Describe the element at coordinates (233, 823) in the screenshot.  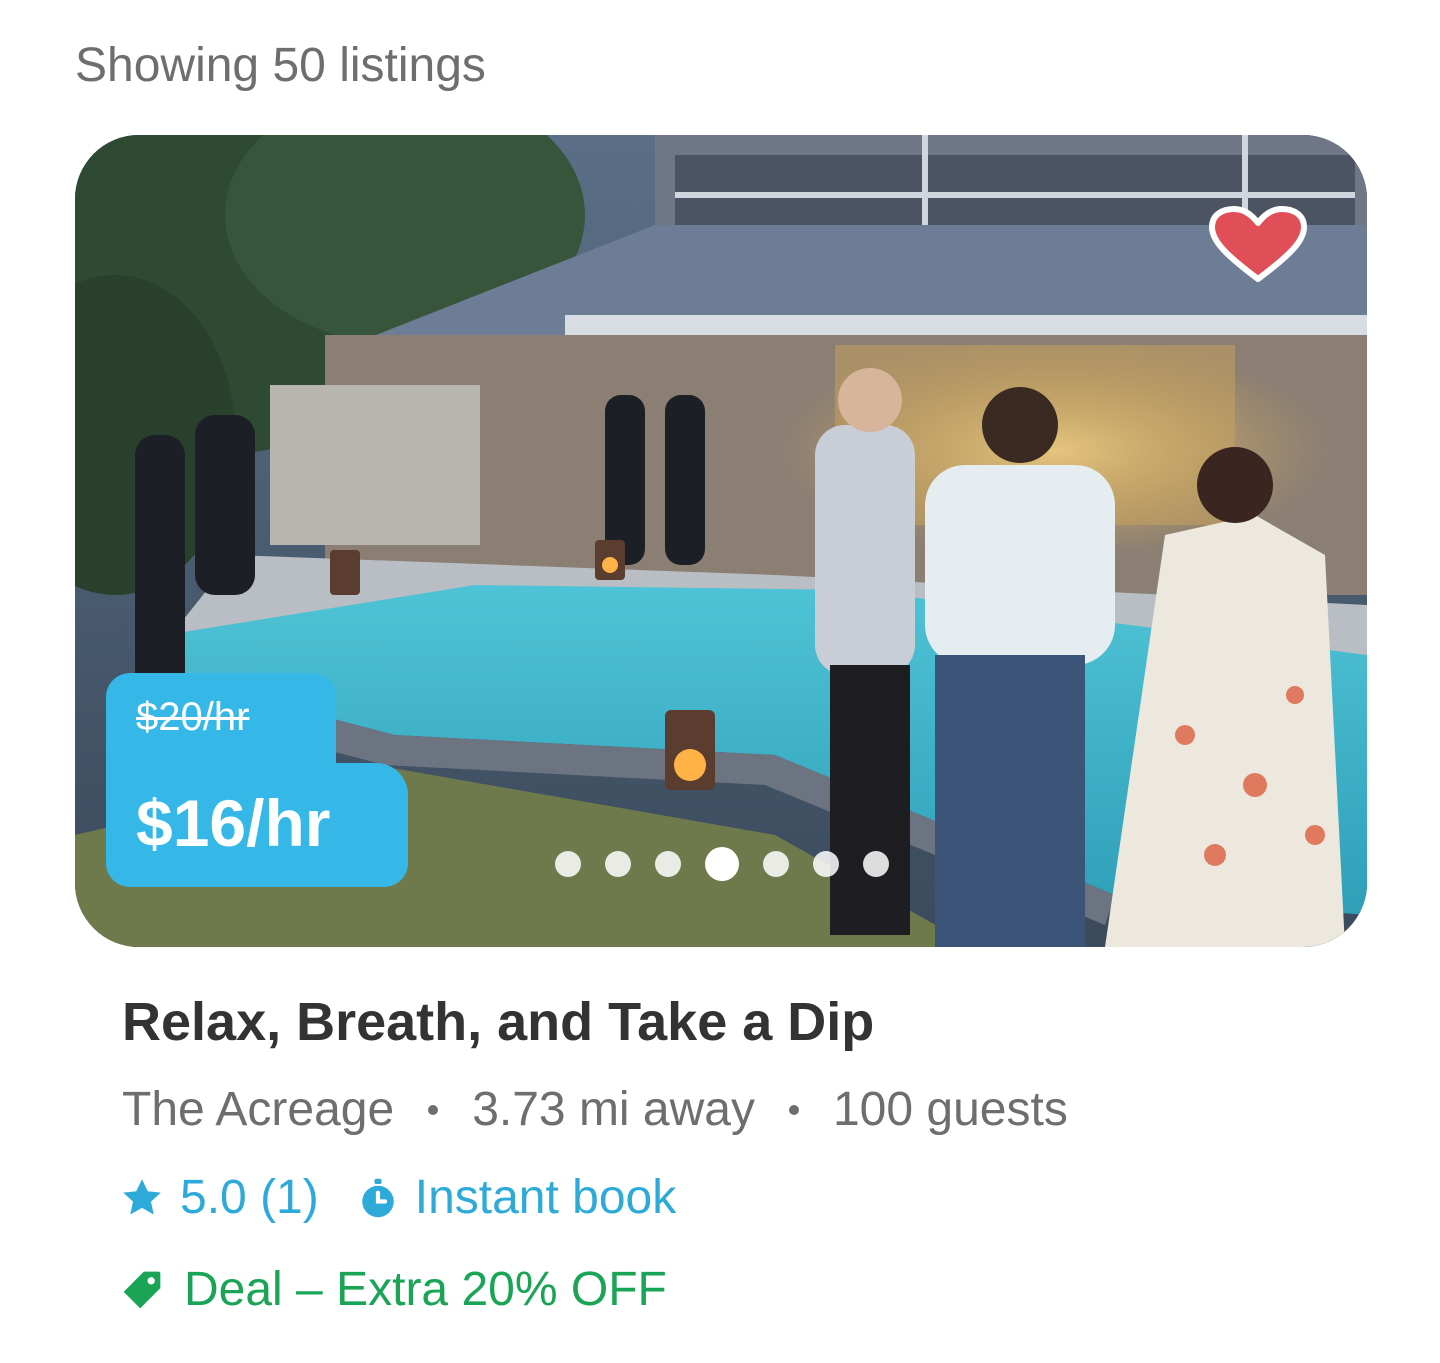
I see `current-price: $16/hr` at that location.